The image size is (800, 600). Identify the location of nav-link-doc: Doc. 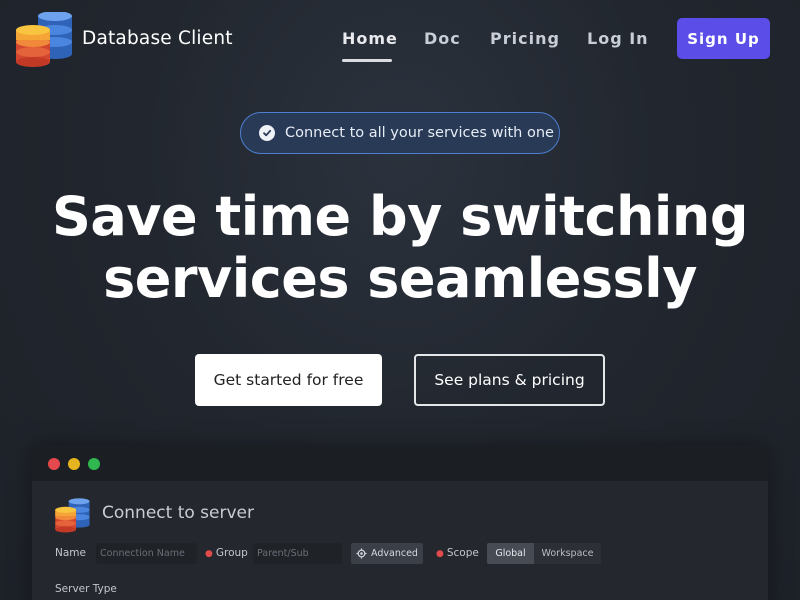
(442, 38).